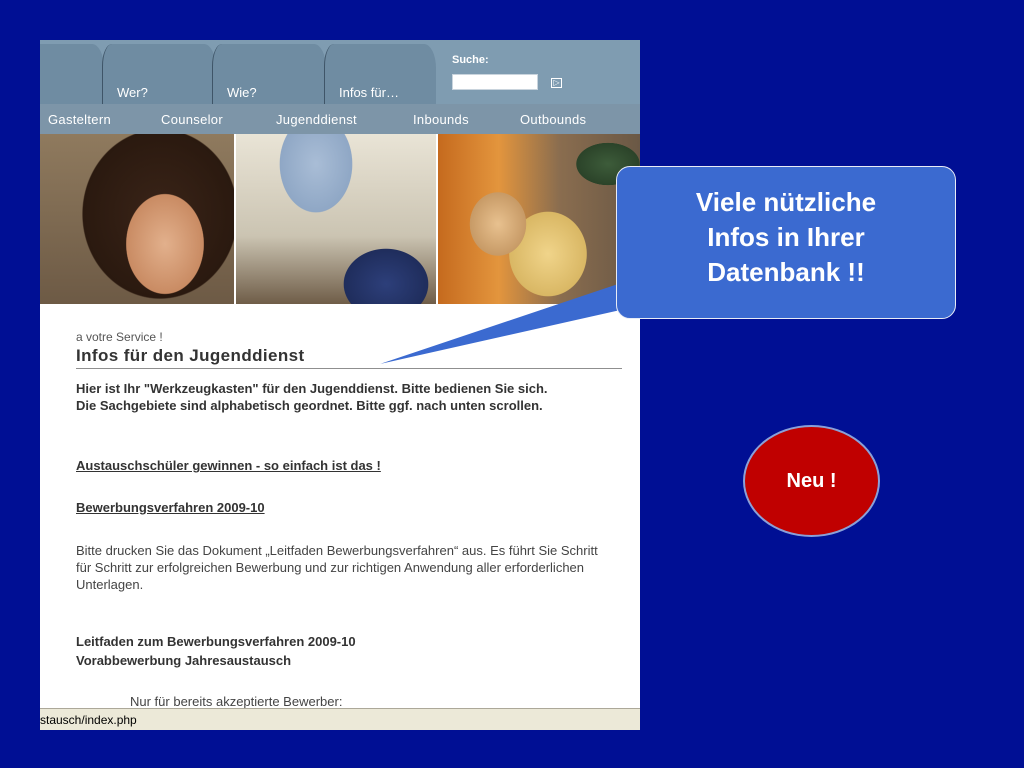 Image resolution: width=1024 pixels, height=768 pixels. I want to click on callout-line-3: Datenbank !!, so click(786, 272).